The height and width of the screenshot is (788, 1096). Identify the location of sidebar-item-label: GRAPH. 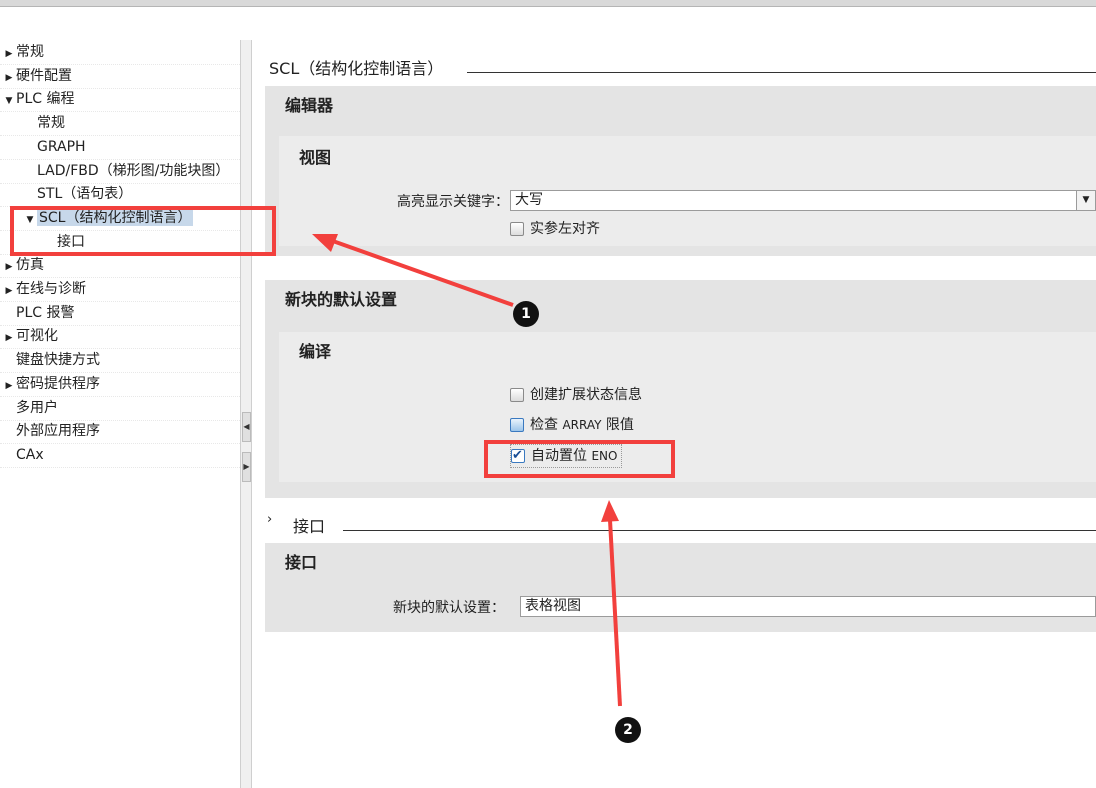
(61, 146).